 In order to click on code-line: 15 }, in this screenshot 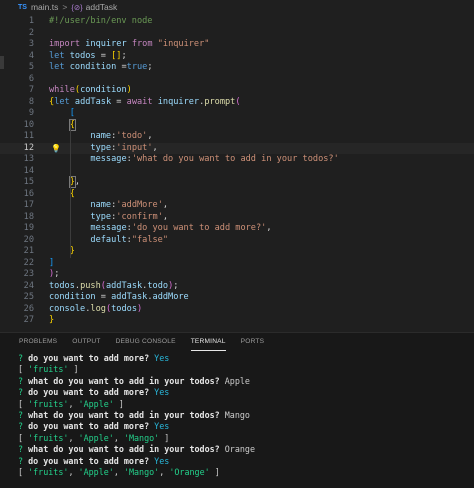, I will do `click(237, 182)`.